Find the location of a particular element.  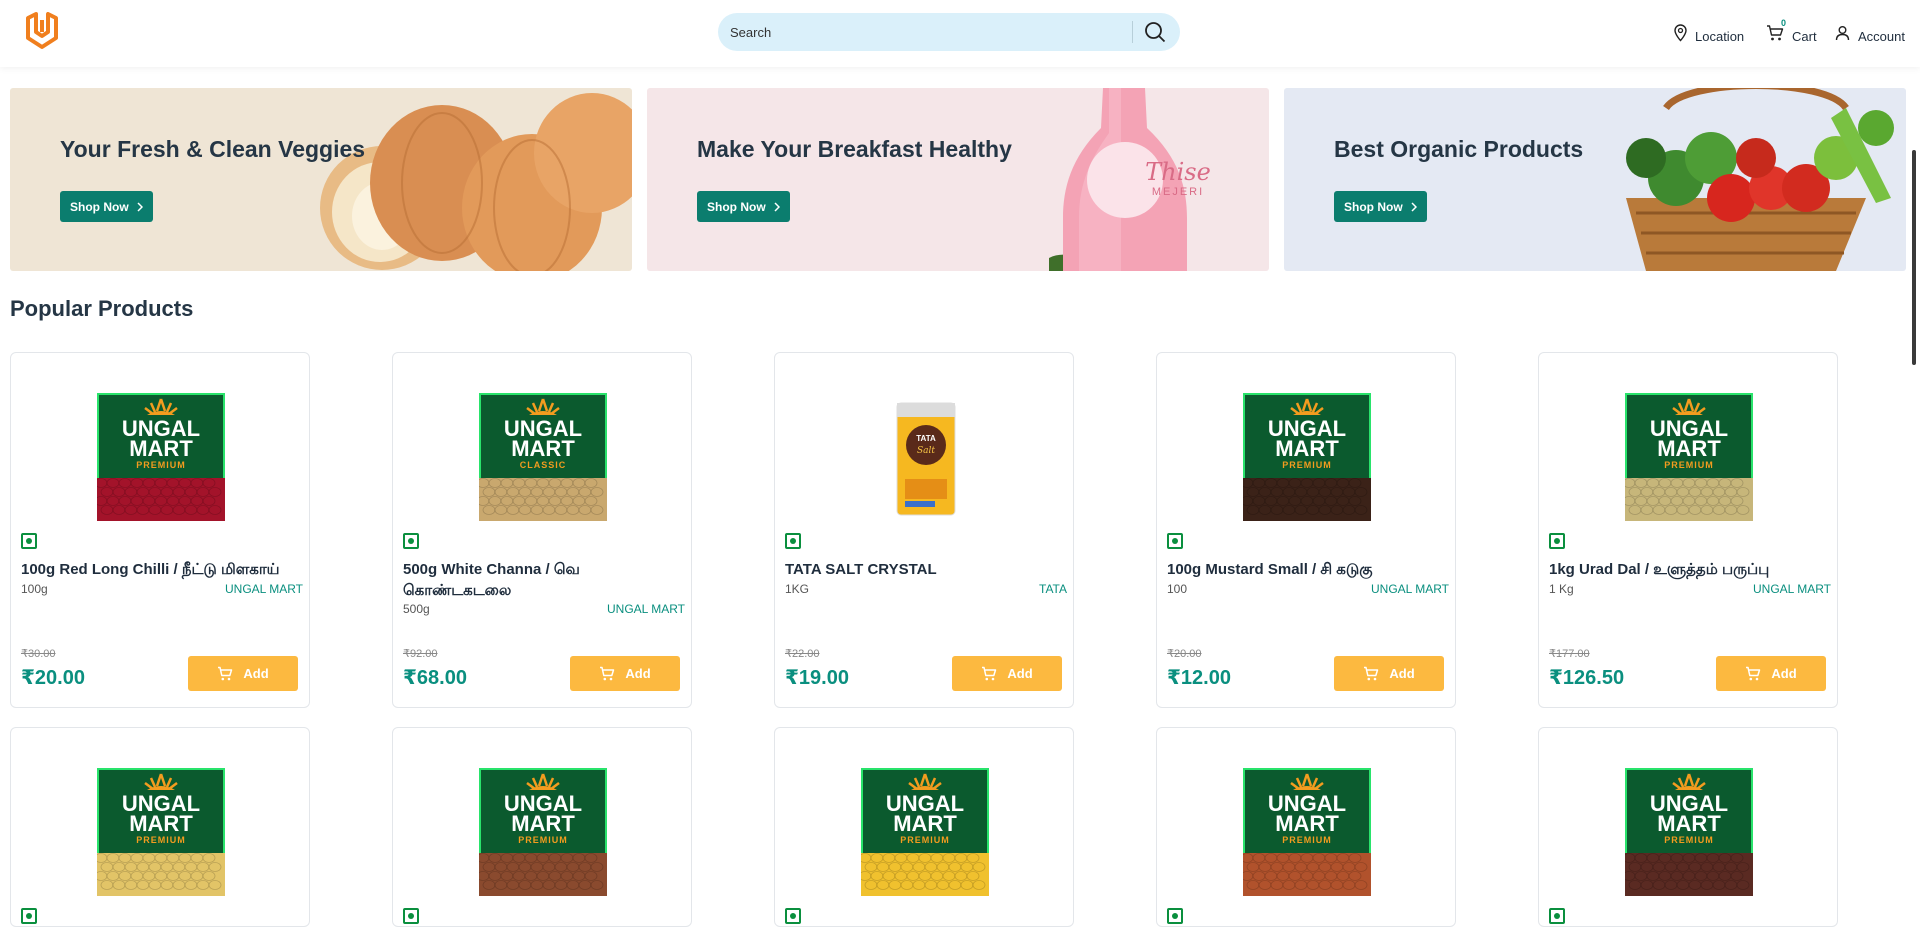

account-link: Account is located at coordinates (1870, 33).